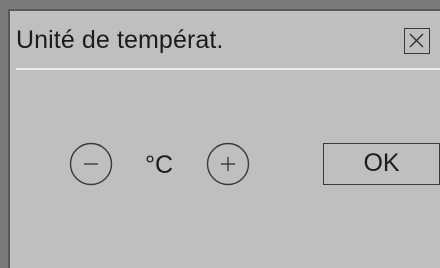  I want to click on close-button, so click(417, 41).